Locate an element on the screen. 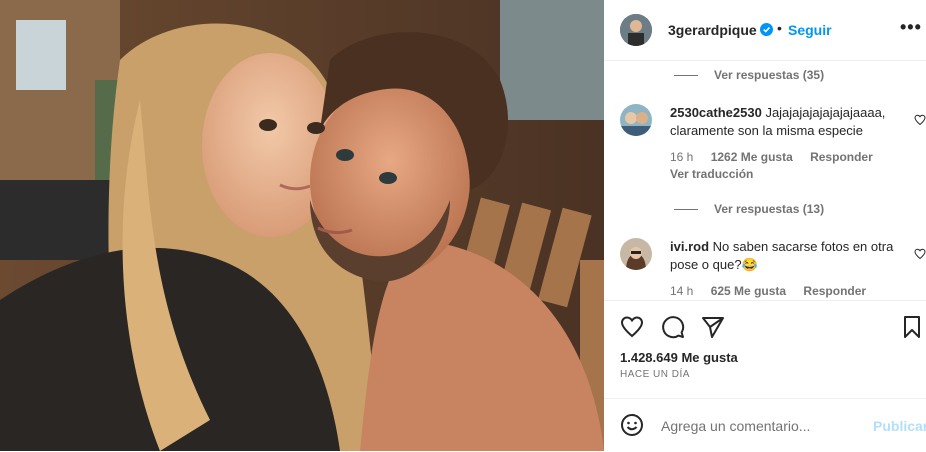 The height and width of the screenshot is (452, 926). comment-likes: 1262 Me gusta is located at coordinates (752, 157).